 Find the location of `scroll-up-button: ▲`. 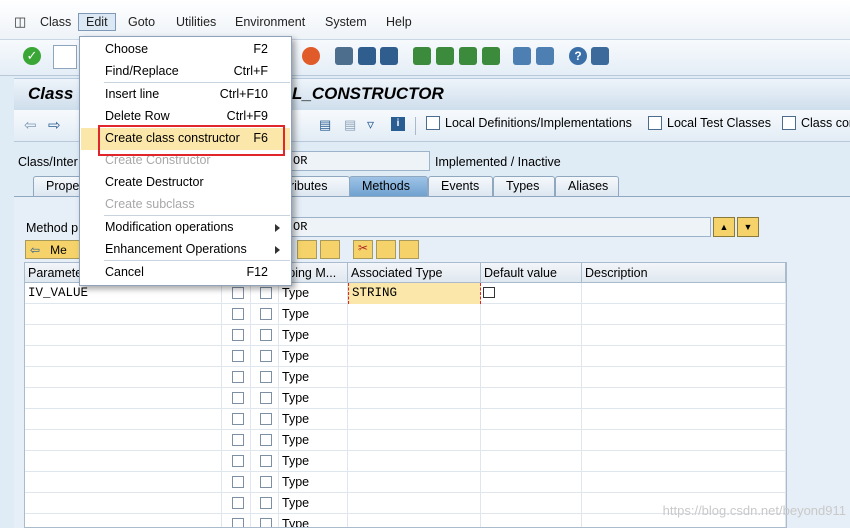

scroll-up-button: ▲ is located at coordinates (724, 227).